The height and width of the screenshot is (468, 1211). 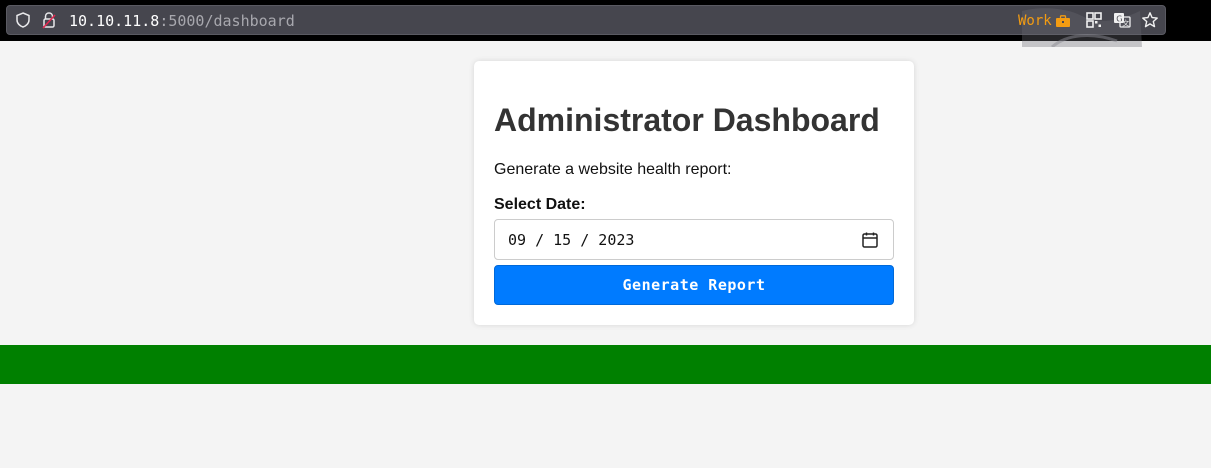 I want to click on container-tab-indicator: Work, so click(x=1044, y=21).